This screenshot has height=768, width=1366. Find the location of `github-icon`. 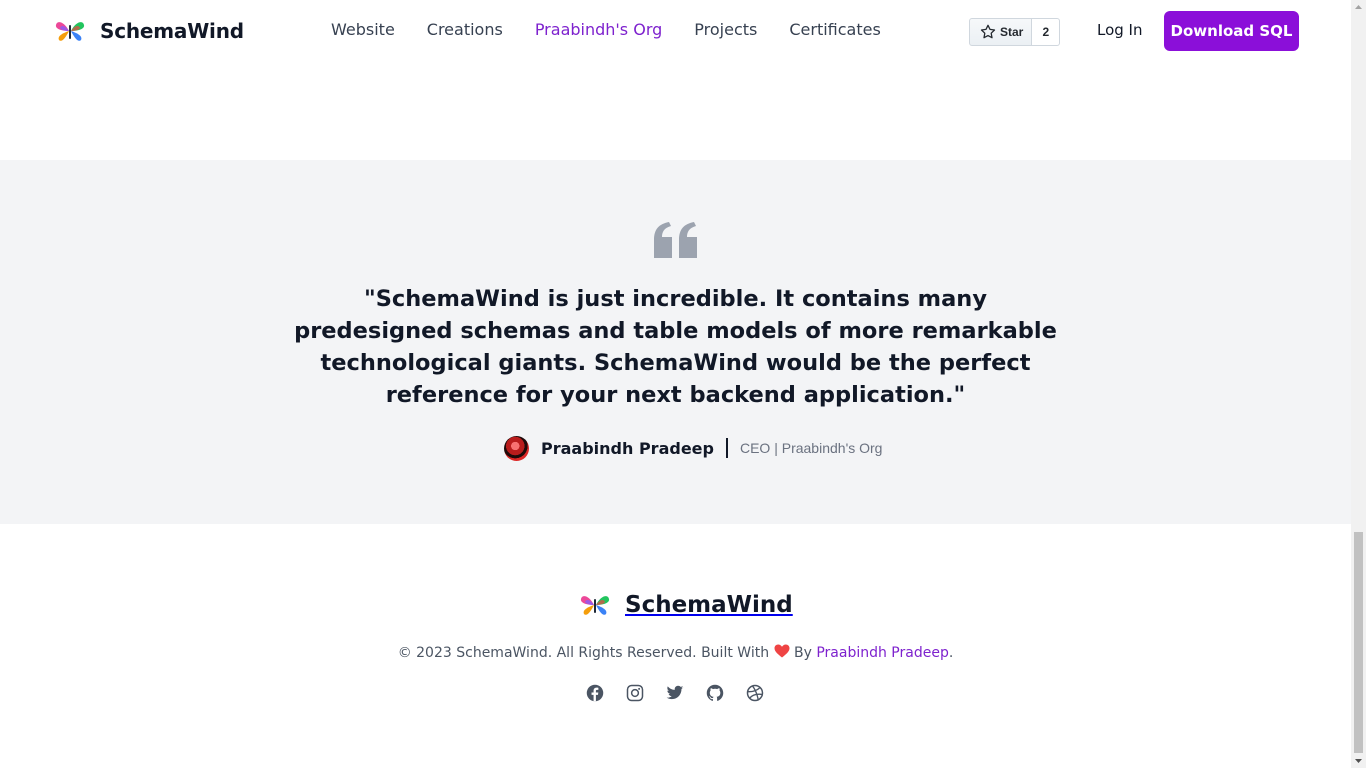

github-icon is located at coordinates (715, 692).